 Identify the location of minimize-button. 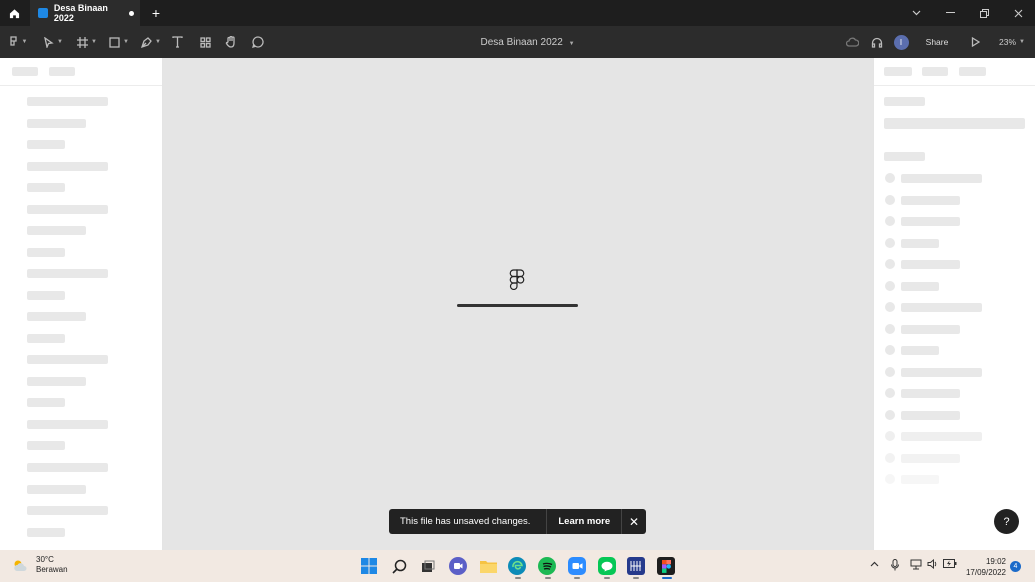
(950, 13).